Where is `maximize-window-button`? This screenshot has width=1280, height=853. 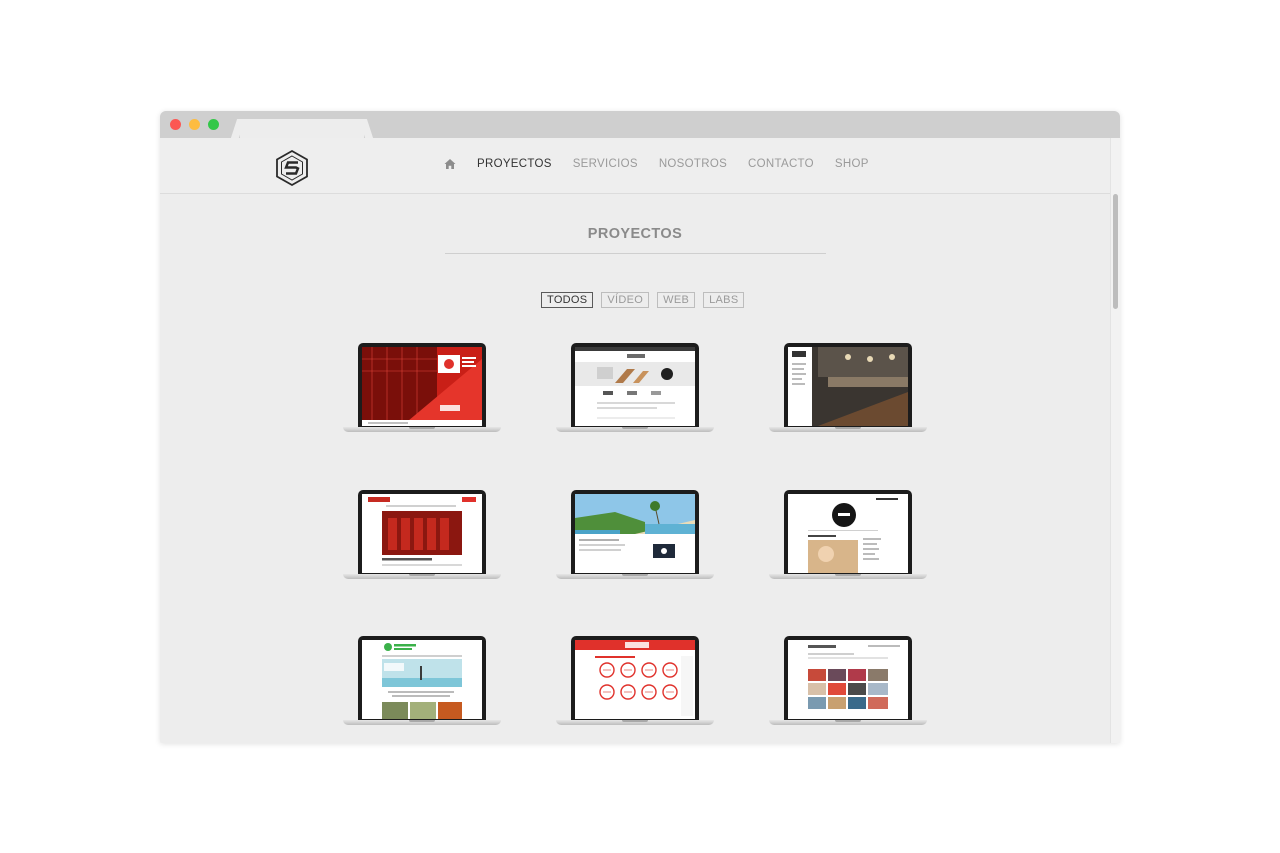 maximize-window-button is located at coordinates (213, 124).